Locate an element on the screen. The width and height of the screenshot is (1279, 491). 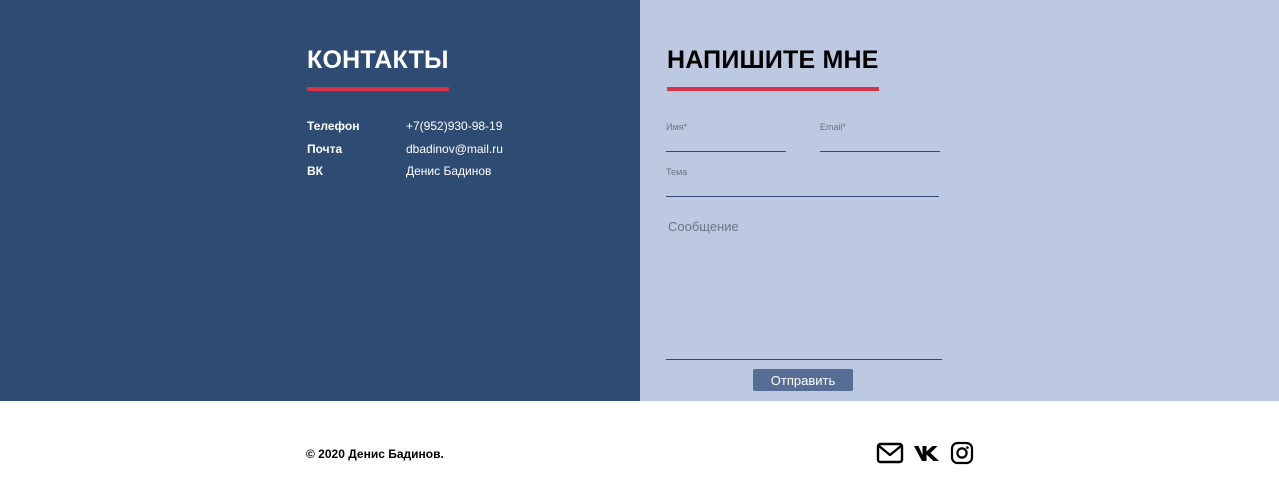
mail-label: Почта is located at coordinates (325, 149).